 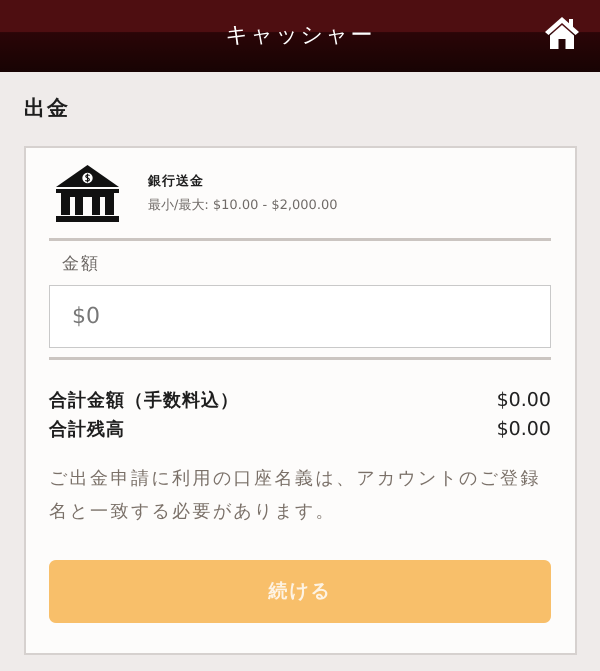 I want to click on page-title: 出金, so click(x=47, y=108).